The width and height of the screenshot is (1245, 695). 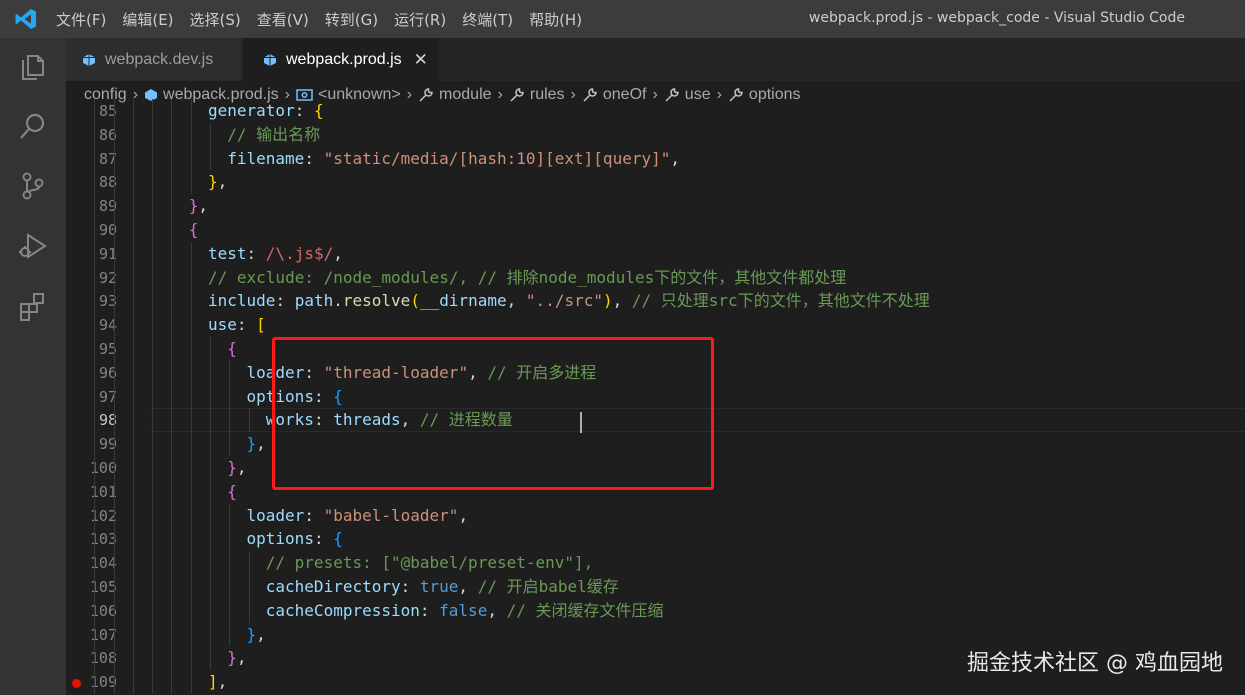 I want to click on menu-file: 文件(F), so click(x=81, y=19).